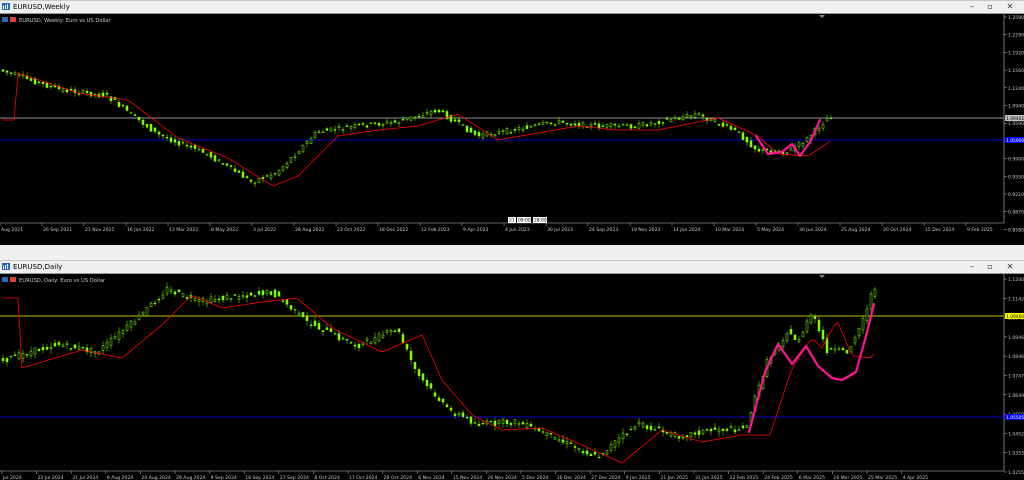 The image size is (1024, 480). I want to click on date-tick-label: 9 Jan 2025, so click(638, 477).